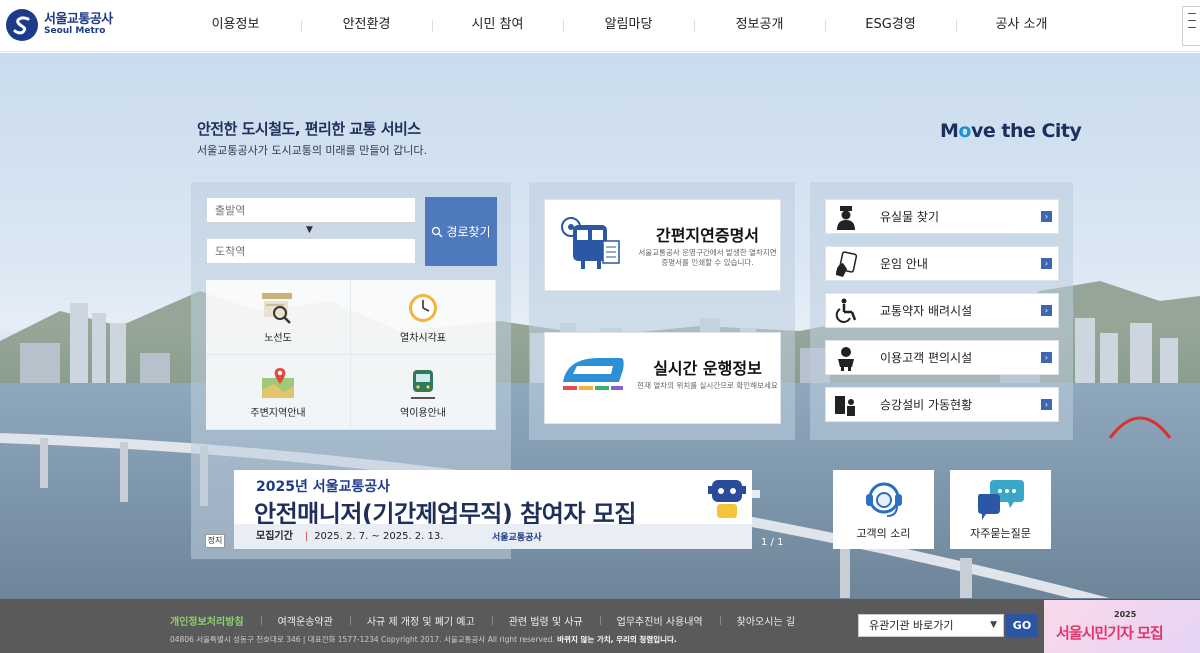 The height and width of the screenshot is (653, 1200). Describe the element at coordinates (765, 620) in the screenshot. I see `footer-directions-link: 찾아오시는 길` at that location.